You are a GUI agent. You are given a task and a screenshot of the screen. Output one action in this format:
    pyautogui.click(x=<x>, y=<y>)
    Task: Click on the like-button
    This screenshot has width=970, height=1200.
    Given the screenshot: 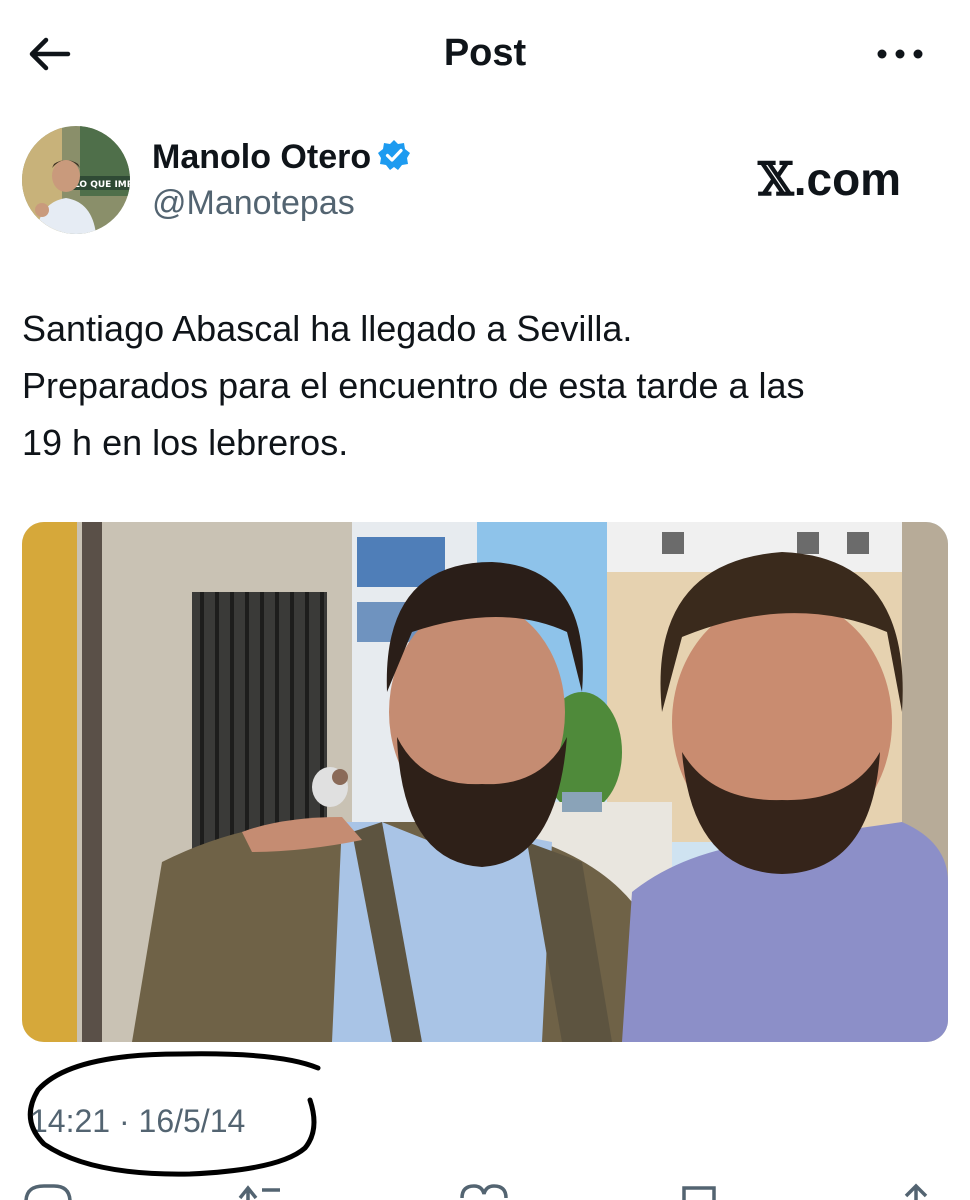 What is the action you would take?
    pyautogui.click(x=484, y=1190)
    